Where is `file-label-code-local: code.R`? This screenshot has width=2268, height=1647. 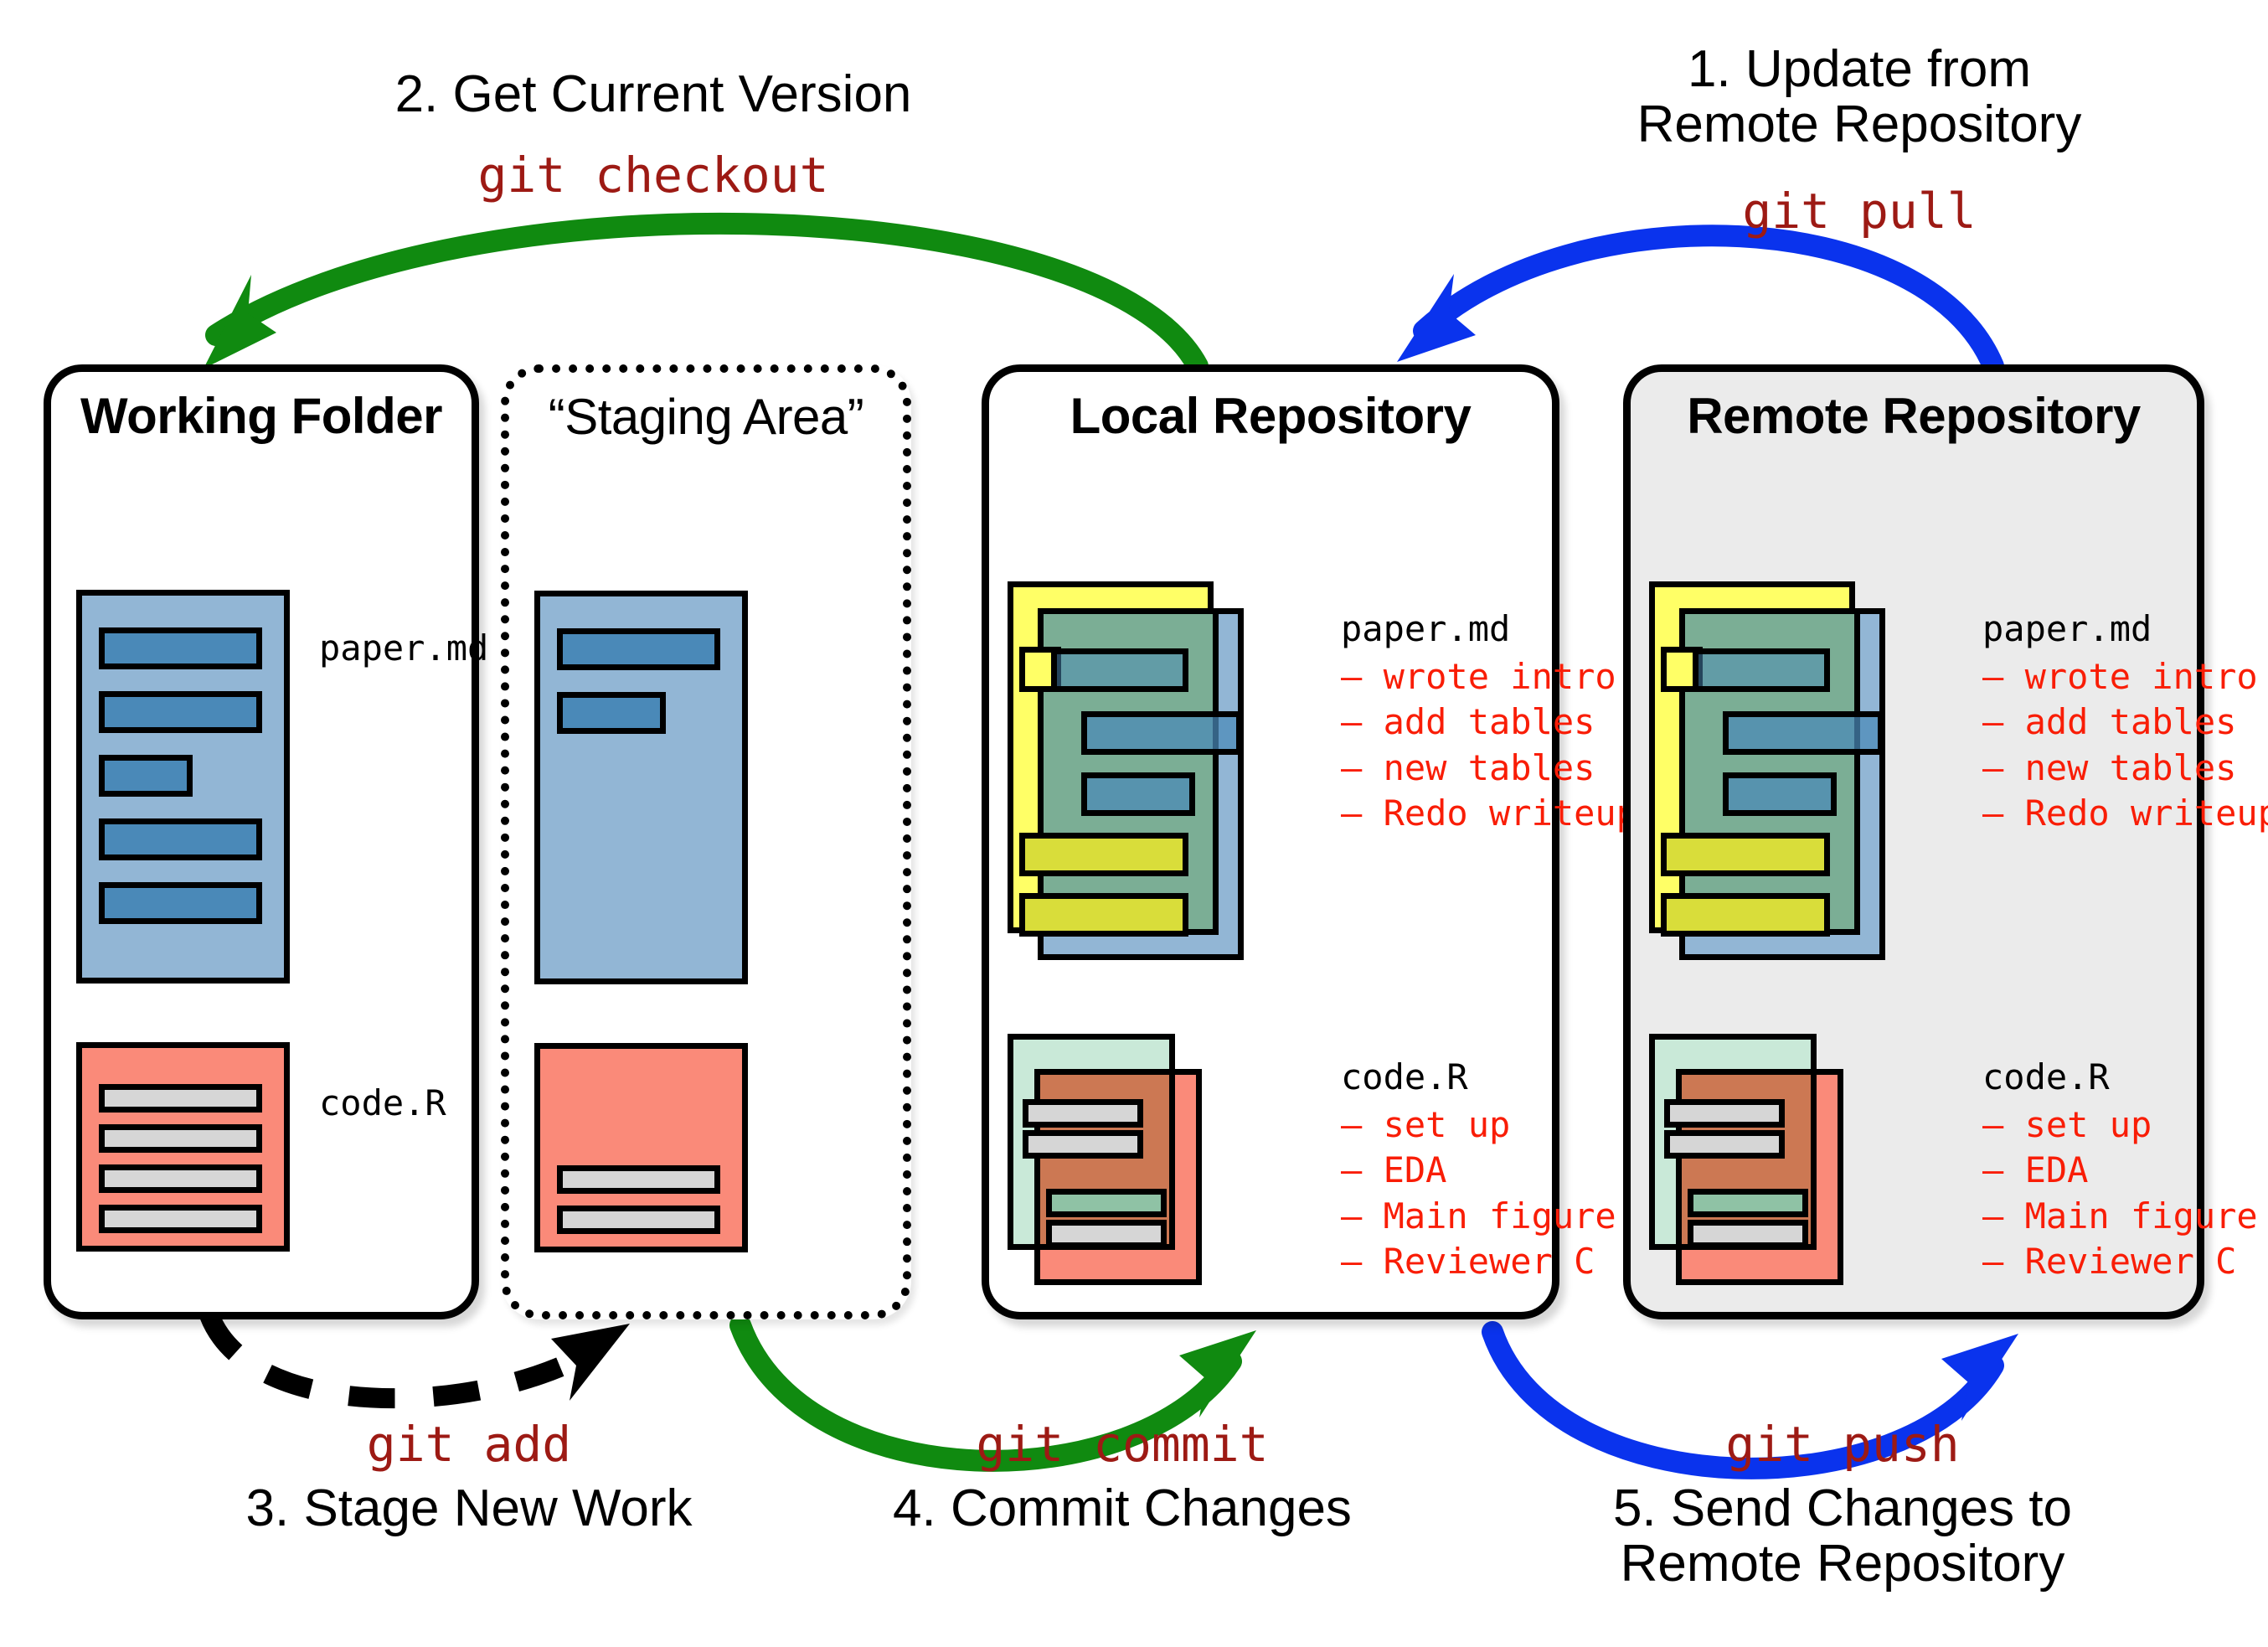 file-label-code-local: code.R is located at coordinates (1404, 1076).